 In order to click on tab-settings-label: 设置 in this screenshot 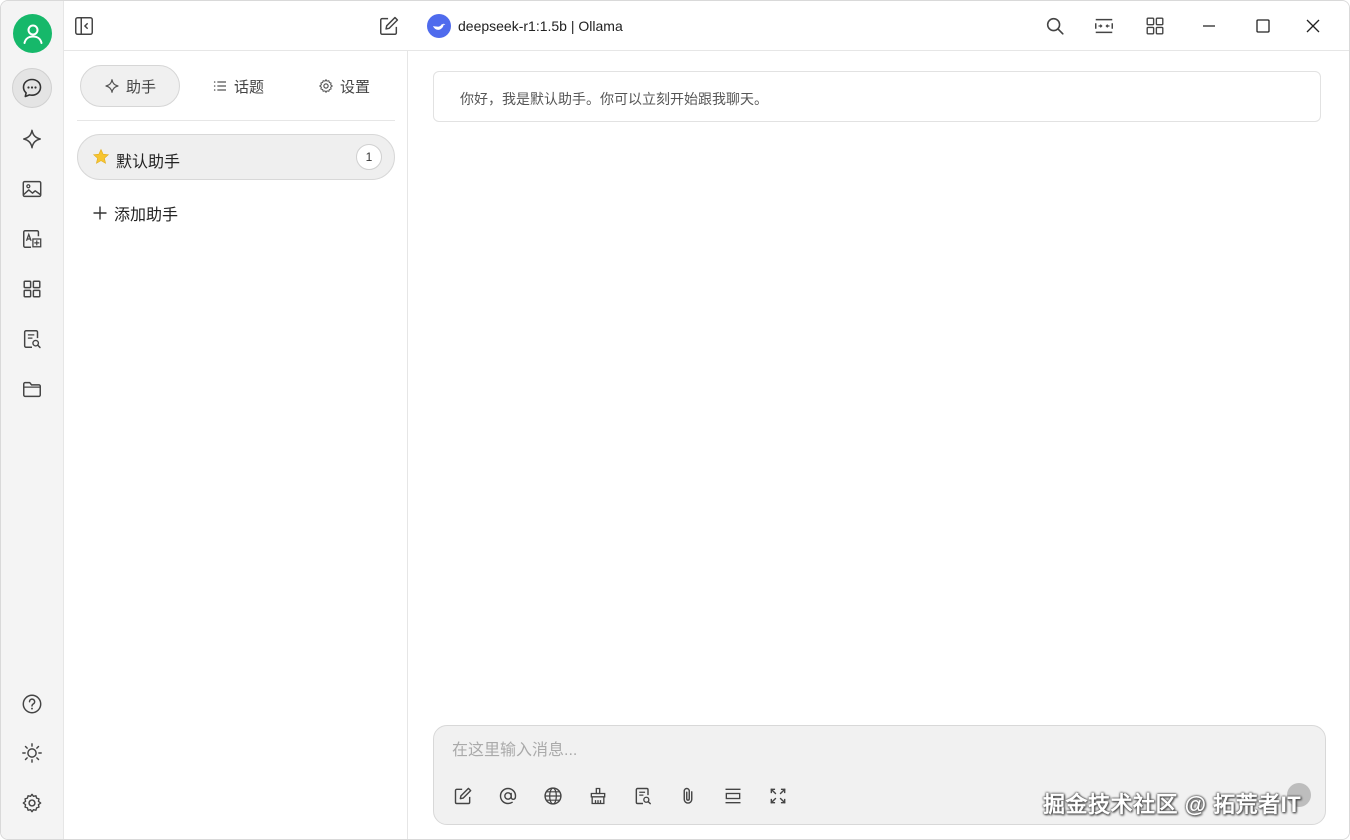, I will do `click(354, 87)`.